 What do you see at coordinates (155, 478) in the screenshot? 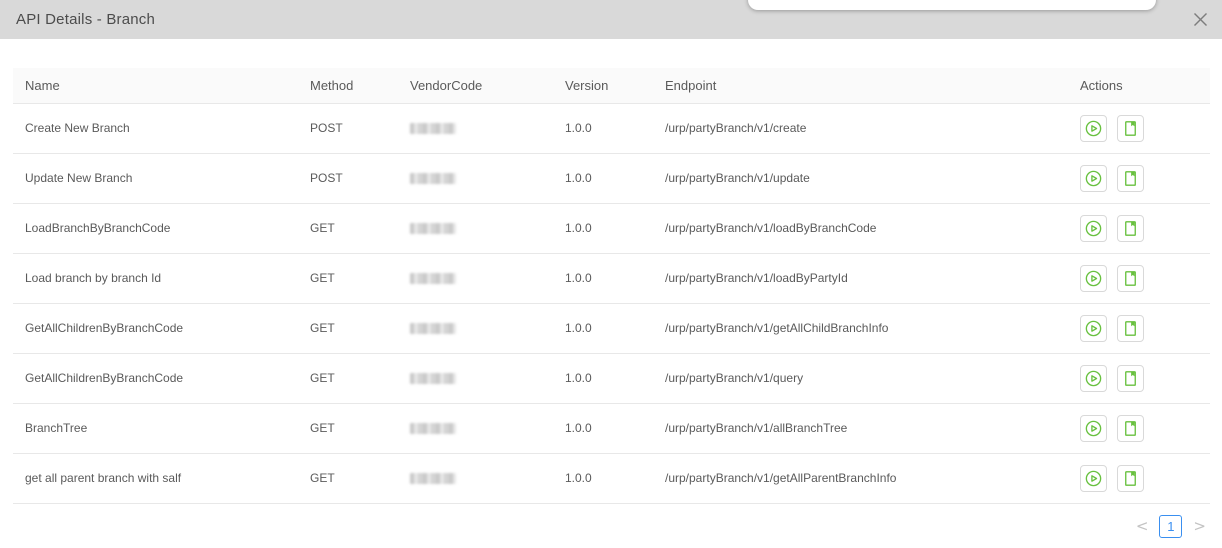
I see `api-name-cell: get all parent branch with salf` at bounding box center [155, 478].